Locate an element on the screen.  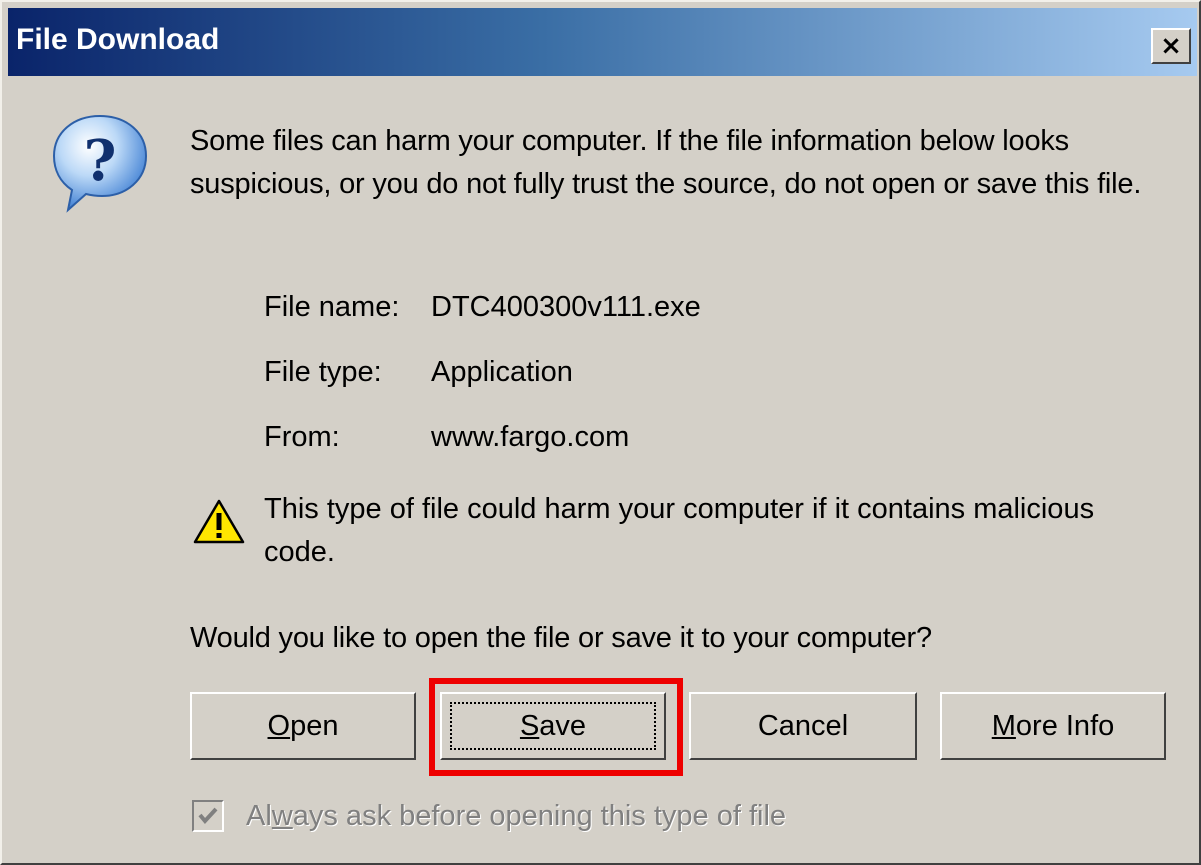
save-button: Save is located at coordinates (553, 726).